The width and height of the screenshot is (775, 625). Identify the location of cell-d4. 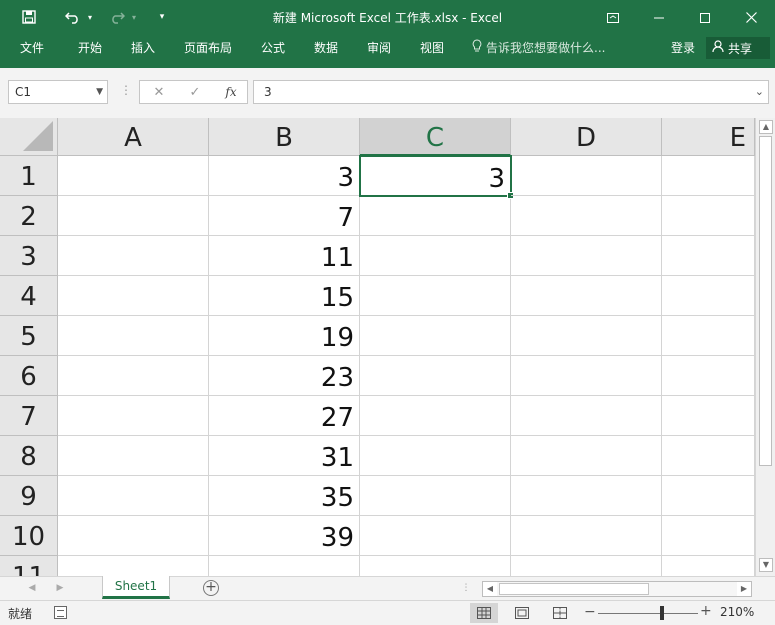
(586, 296).